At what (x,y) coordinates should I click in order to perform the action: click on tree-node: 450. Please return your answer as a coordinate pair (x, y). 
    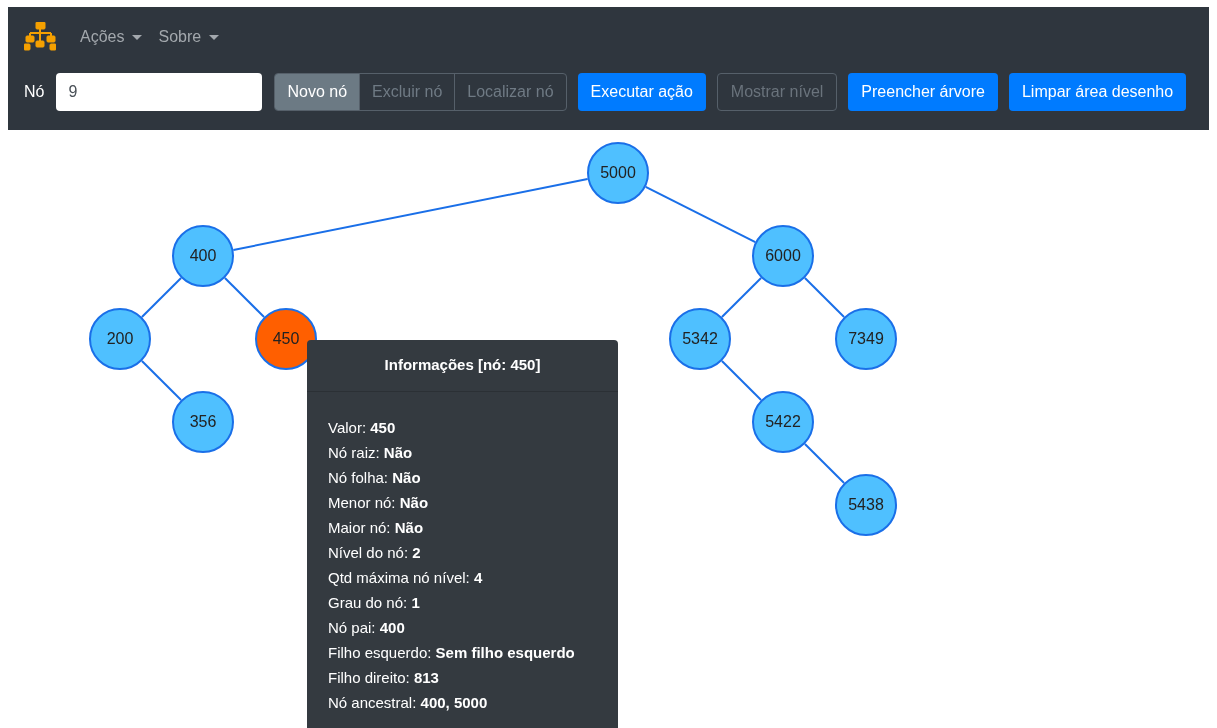
    Looking at the image, I should click on (286, 339).